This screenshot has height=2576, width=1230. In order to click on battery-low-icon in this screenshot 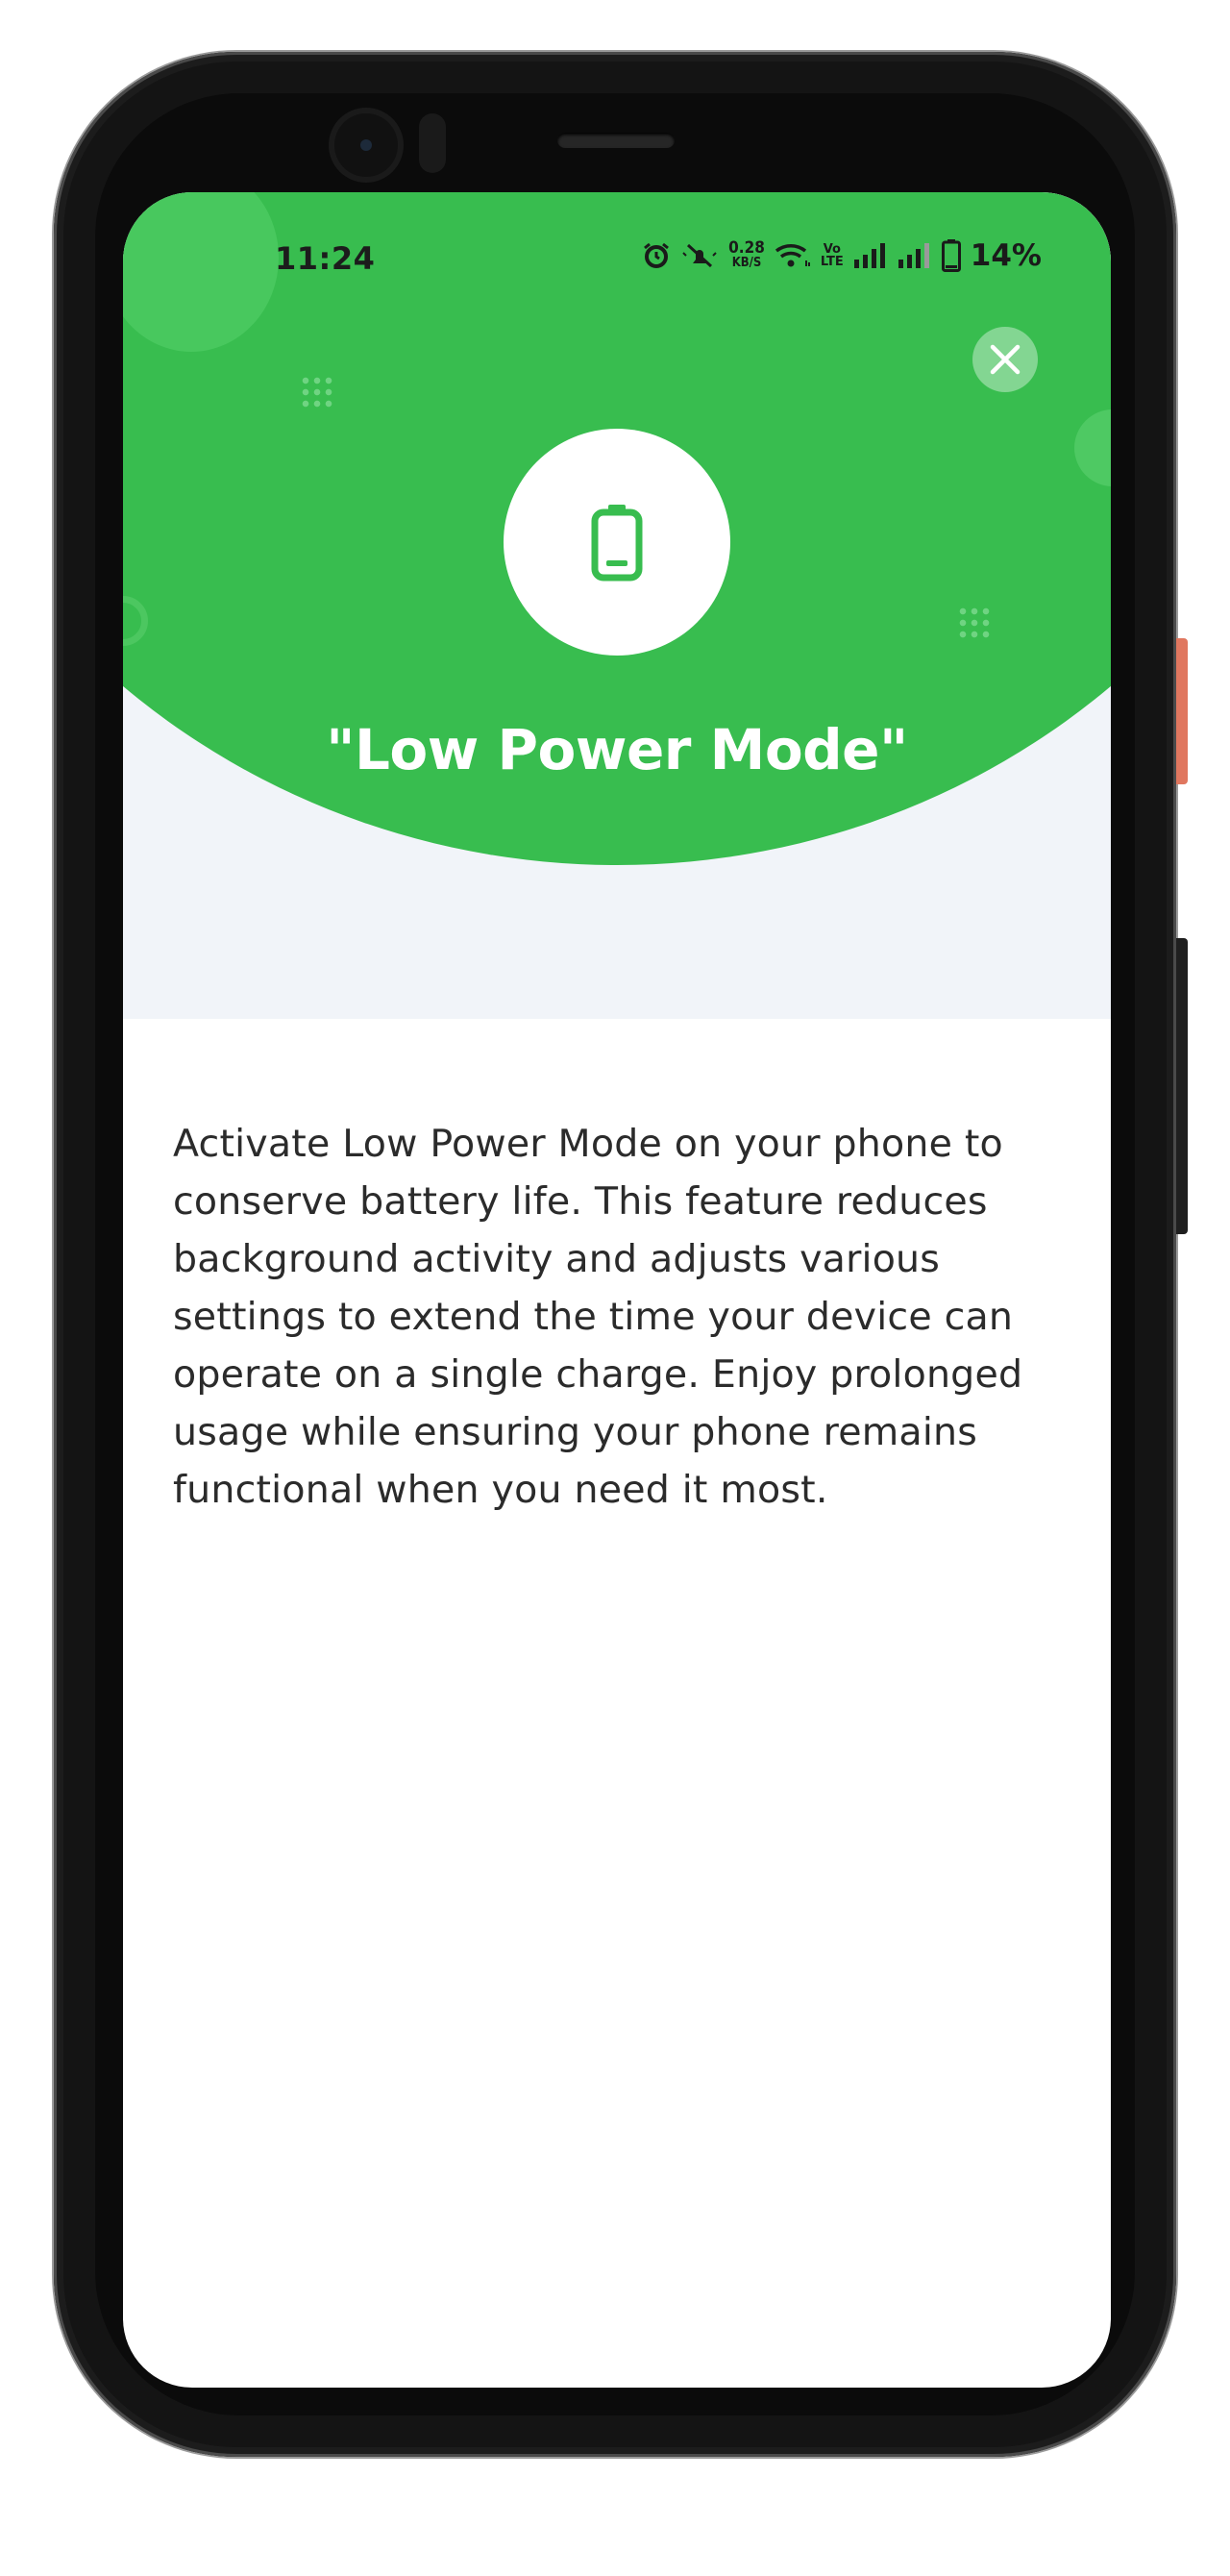, I will do `click(617, 543)`.